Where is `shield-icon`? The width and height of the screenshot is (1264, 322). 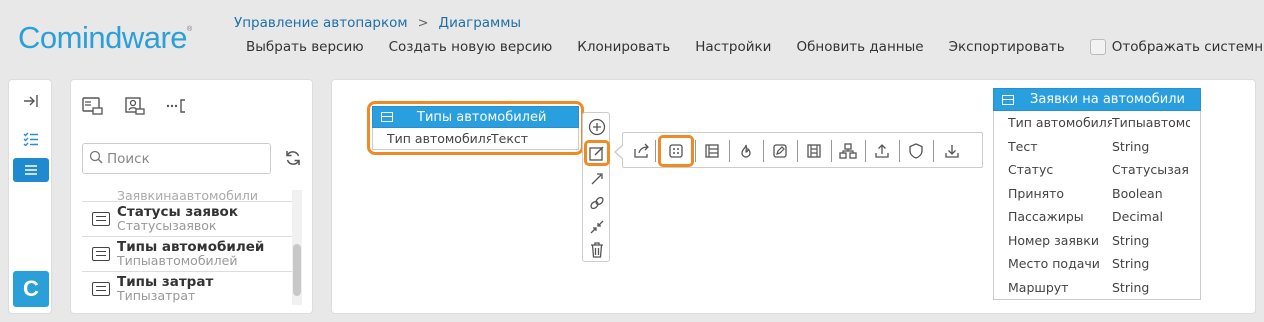 shield-icon is located at coordinates (916, 151).